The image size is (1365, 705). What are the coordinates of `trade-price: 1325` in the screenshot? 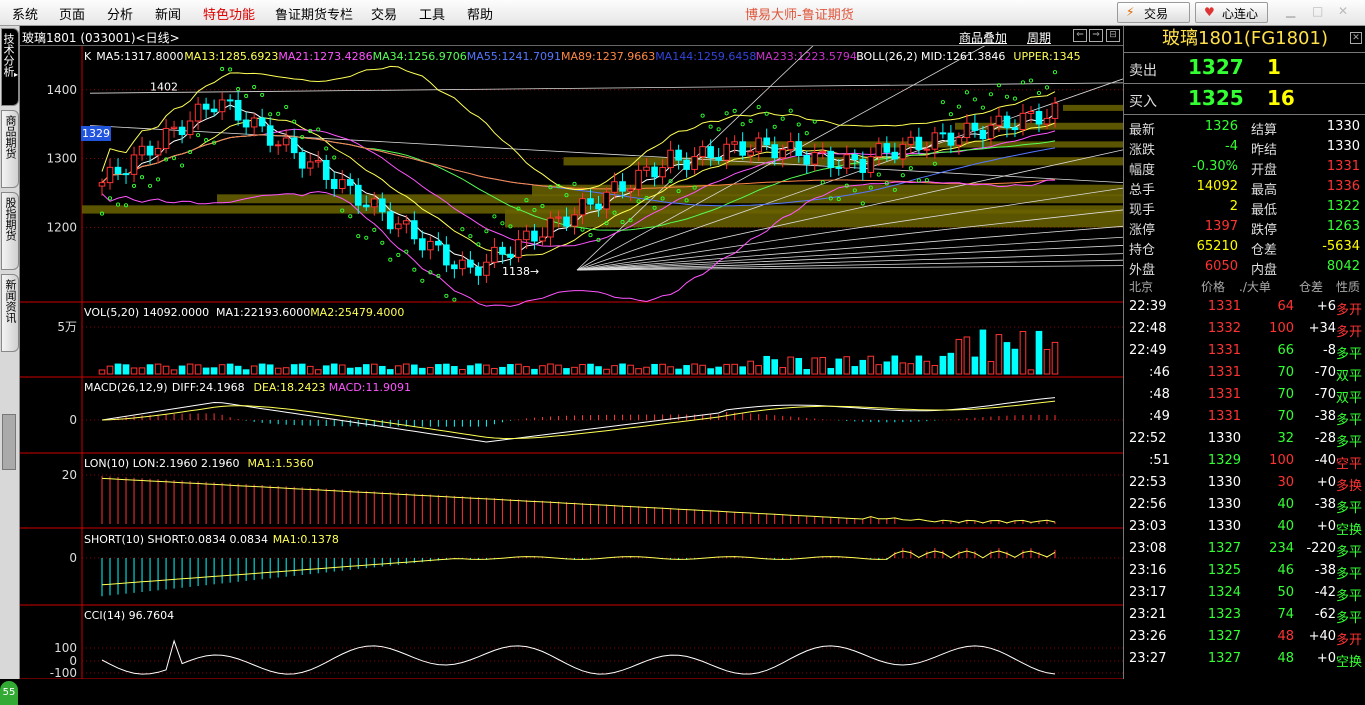 It's located at (1224, 570).